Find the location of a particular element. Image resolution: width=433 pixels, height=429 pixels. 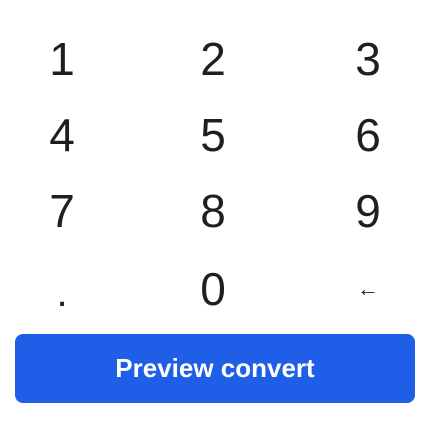

key-7: 7 is located at coordinates (62, 211).